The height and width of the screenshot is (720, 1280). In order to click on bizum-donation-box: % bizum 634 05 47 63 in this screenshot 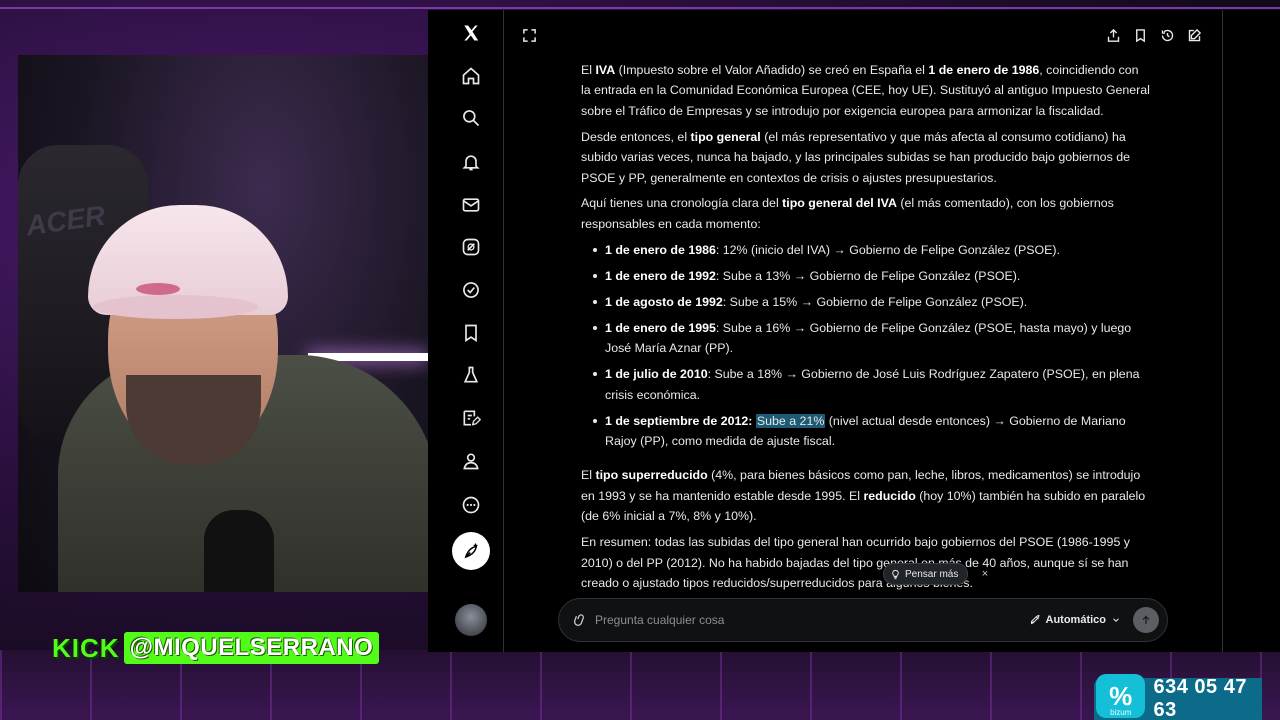, I will do `click(1178, 697)`.